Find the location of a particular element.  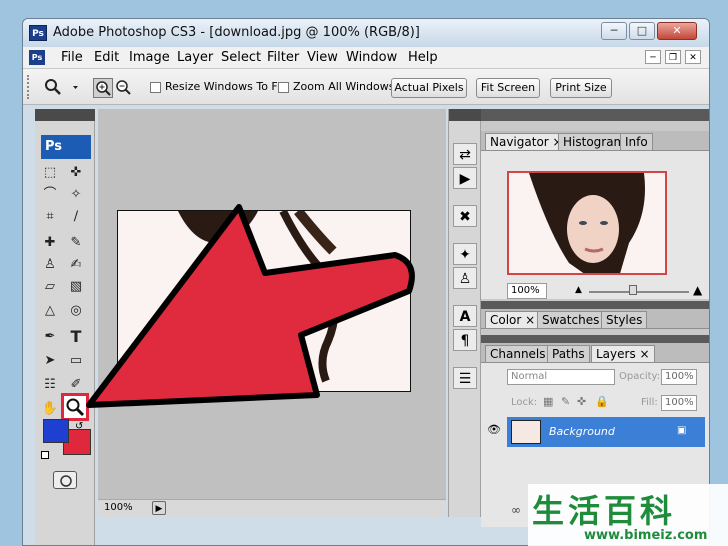

lock-transparent-icon: ▦ is located at coordinates (548, 401).